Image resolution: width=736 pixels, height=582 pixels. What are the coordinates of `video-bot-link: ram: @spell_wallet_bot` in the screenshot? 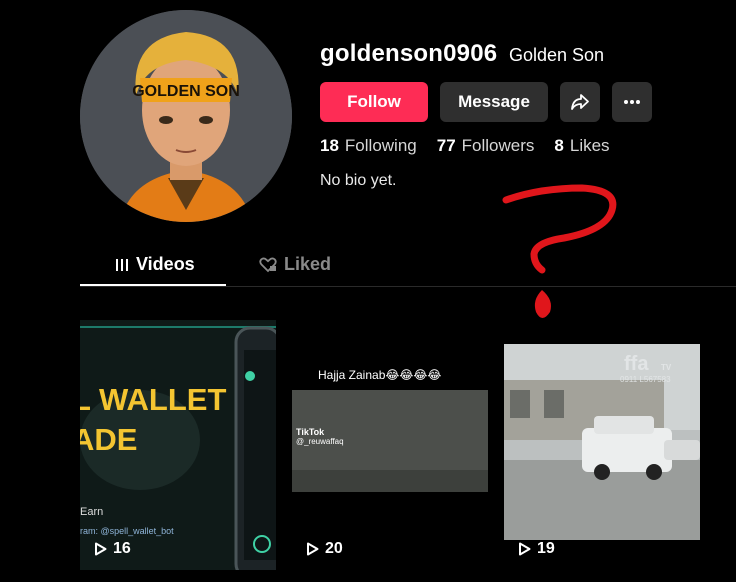 It's located at (127, 531).